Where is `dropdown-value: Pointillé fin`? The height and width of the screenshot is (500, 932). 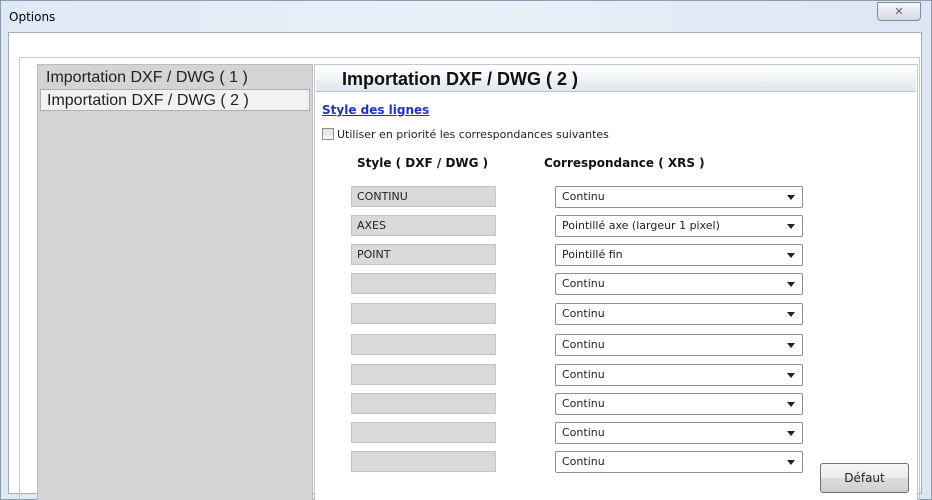 dropdown-value: Pointillé fin is located at coordinates (592, 254).